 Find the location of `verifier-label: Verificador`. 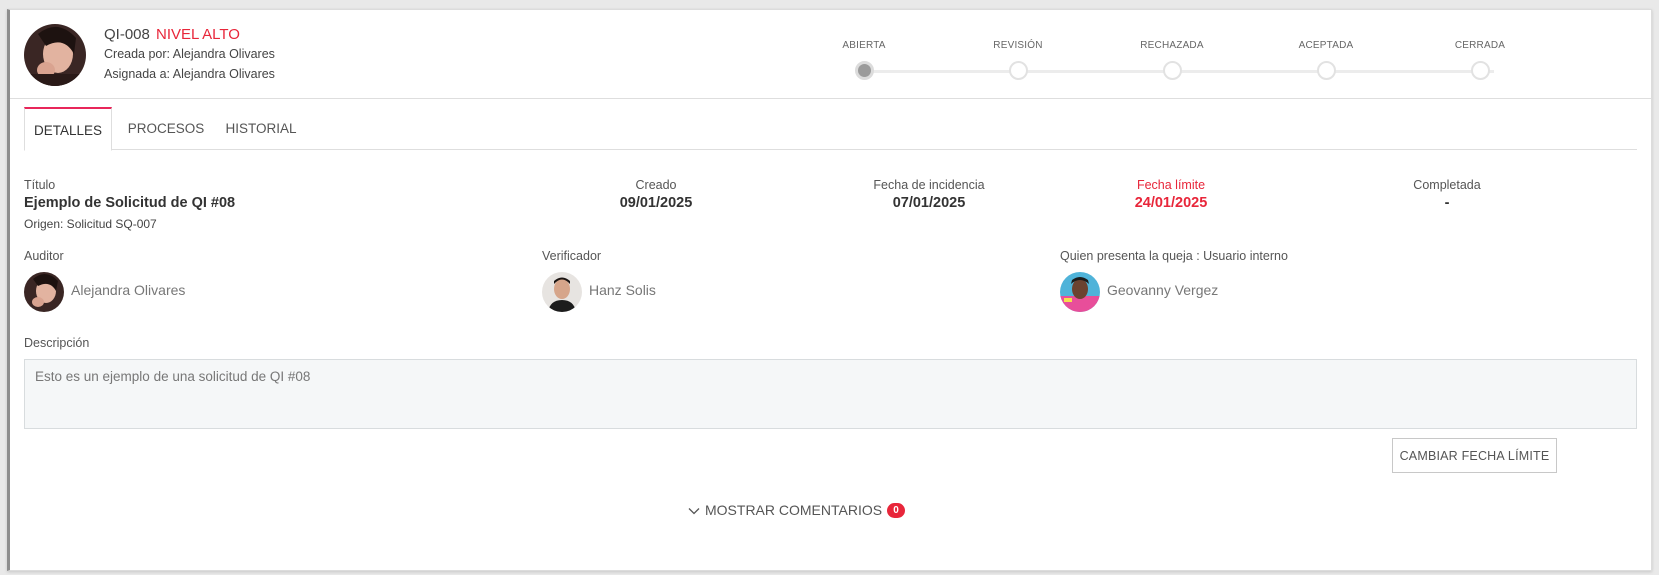

verifier-label: Verificador is located at coordinates (572, 256).